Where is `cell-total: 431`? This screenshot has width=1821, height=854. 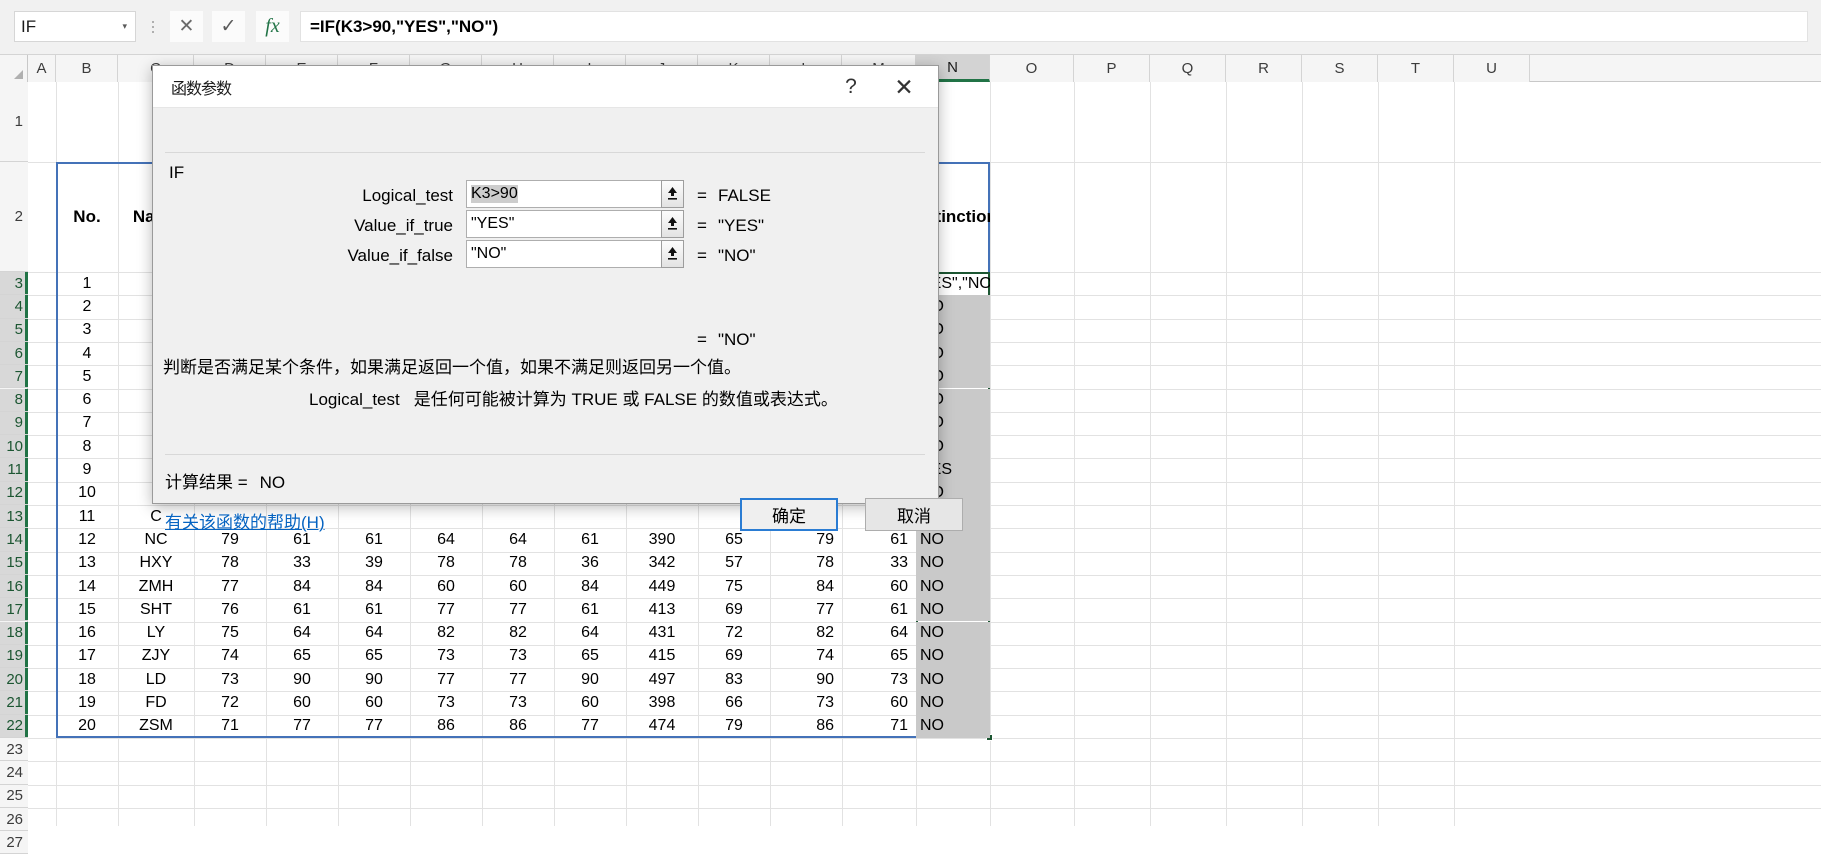 cell-total: 431 is located at coordinates (662, 633).